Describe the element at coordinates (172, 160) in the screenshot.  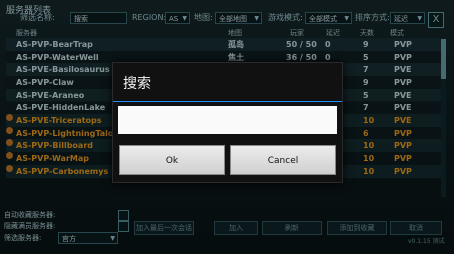
I see `ok-button: Ok` at that location.